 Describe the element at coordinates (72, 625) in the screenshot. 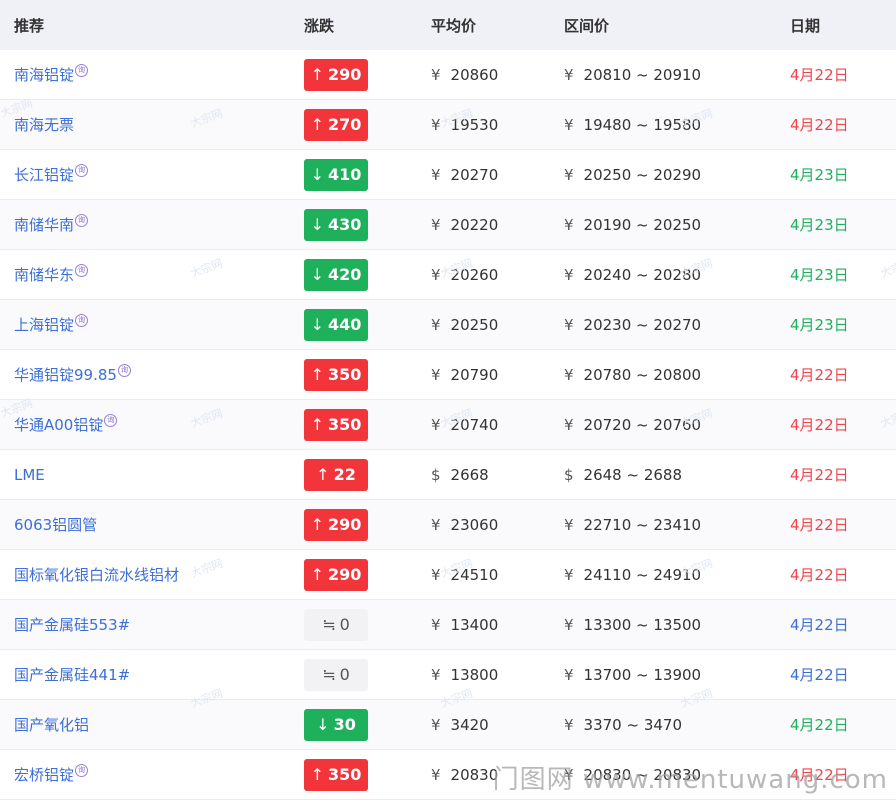

I see `product-link: 国产金属硅553#` at that location.